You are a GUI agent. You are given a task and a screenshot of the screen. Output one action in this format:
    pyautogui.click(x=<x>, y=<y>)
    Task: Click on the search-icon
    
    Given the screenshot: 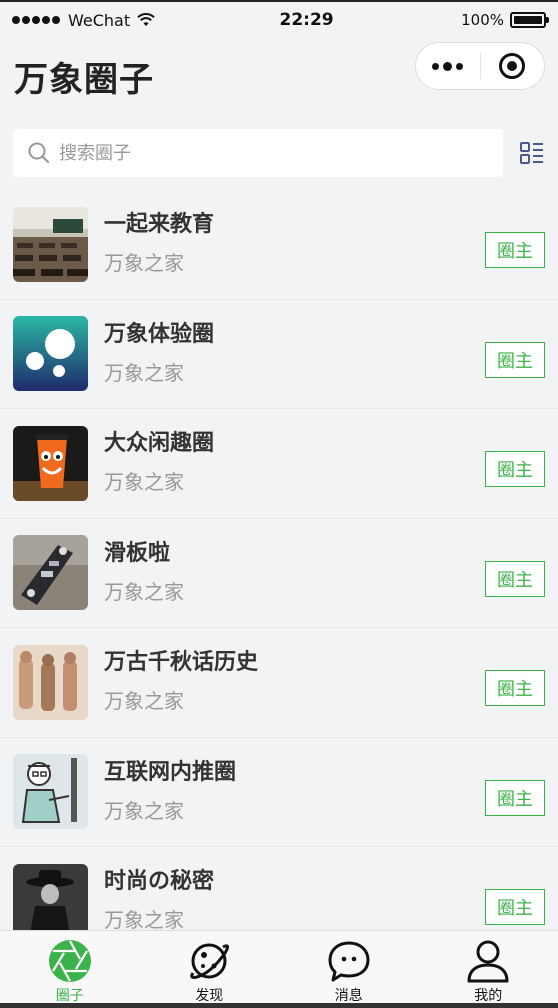 What is the action you would take?
    pyautogui.click(x=39, y=153)
    